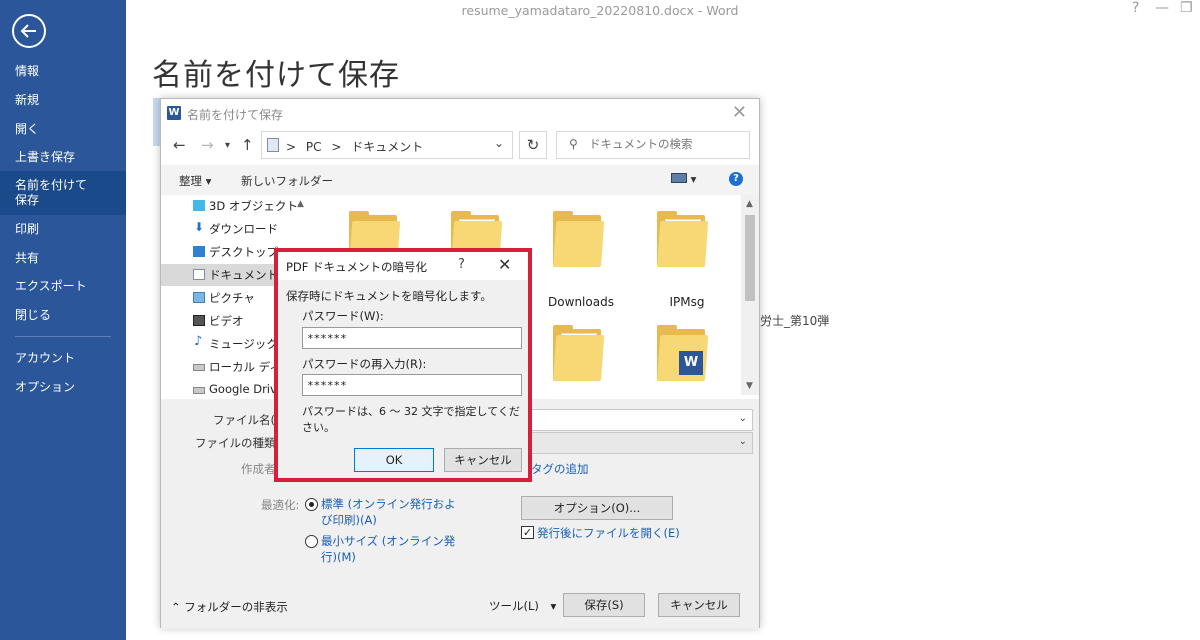 Image resolution: width=1200 pixels, height=640 pixels. Describe the element at coordinates (63, 129) in the screenshot. I see `rail-item-open: 開く` at that location.